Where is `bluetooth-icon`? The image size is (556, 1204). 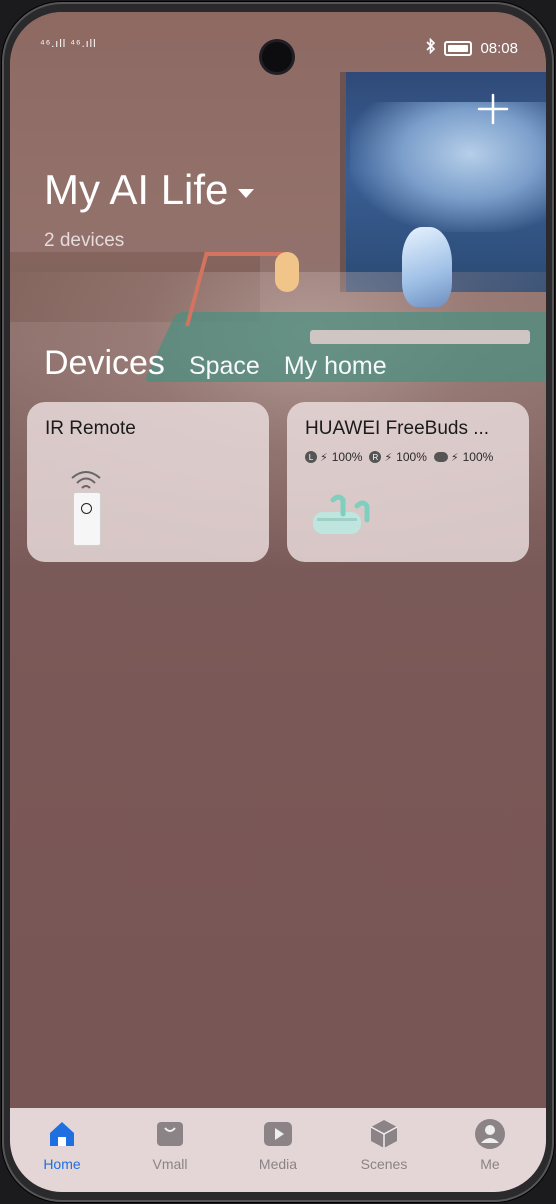
bluetooth-icon is located at coordinates (431, 47).